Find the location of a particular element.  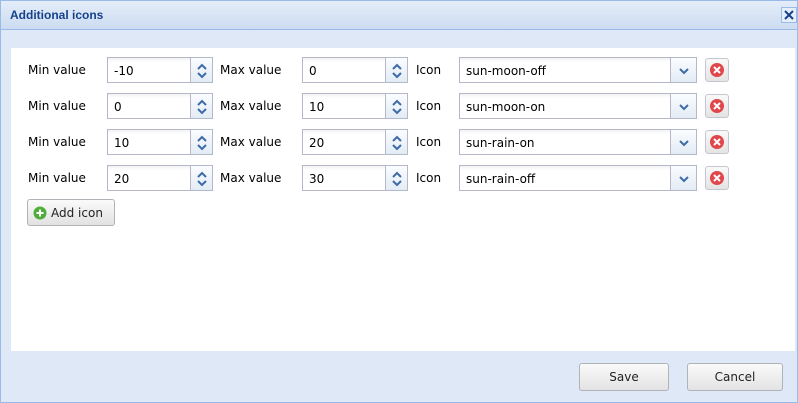

icon-select: sun-rain-on is located at coordinates (565, 142).